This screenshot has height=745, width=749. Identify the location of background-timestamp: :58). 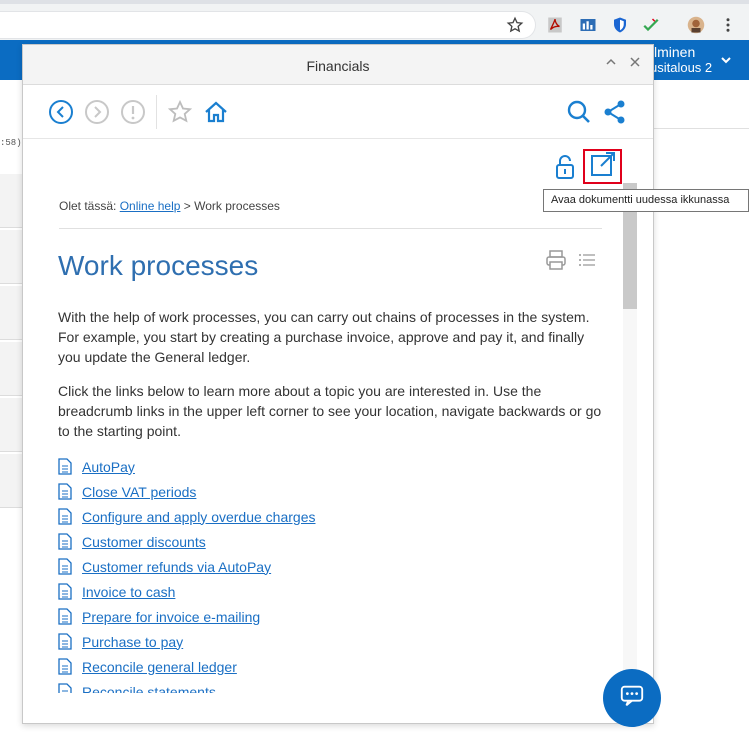
(11, 143).